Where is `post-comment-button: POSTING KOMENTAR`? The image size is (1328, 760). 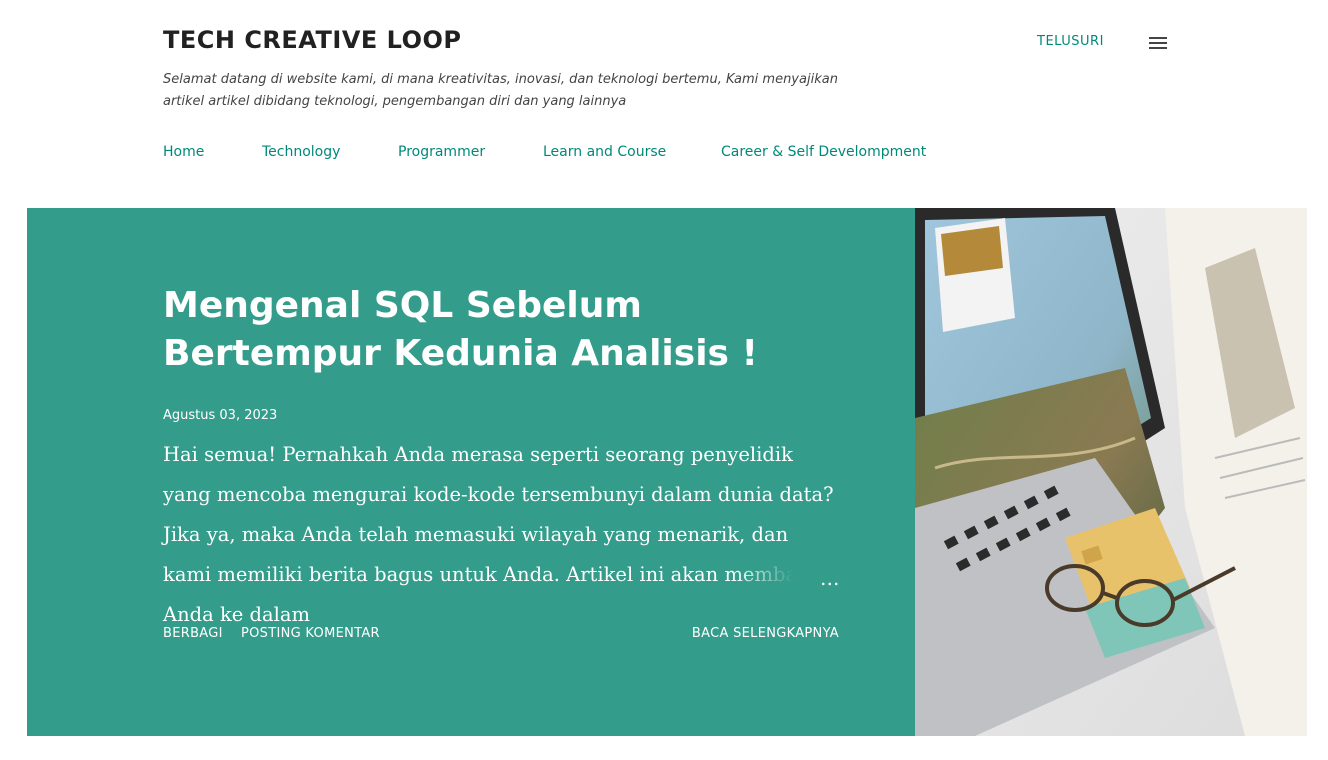
post-comment-button: POSTING KOMENTAR is located at coordinates (310, 633).